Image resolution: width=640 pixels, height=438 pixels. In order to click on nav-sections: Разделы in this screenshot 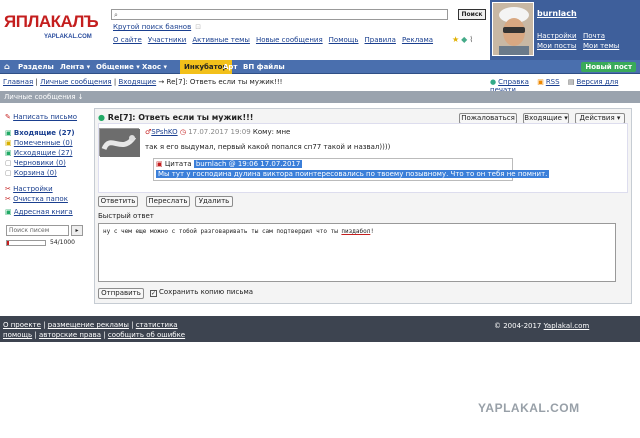, I will do `click(36, 67)`.